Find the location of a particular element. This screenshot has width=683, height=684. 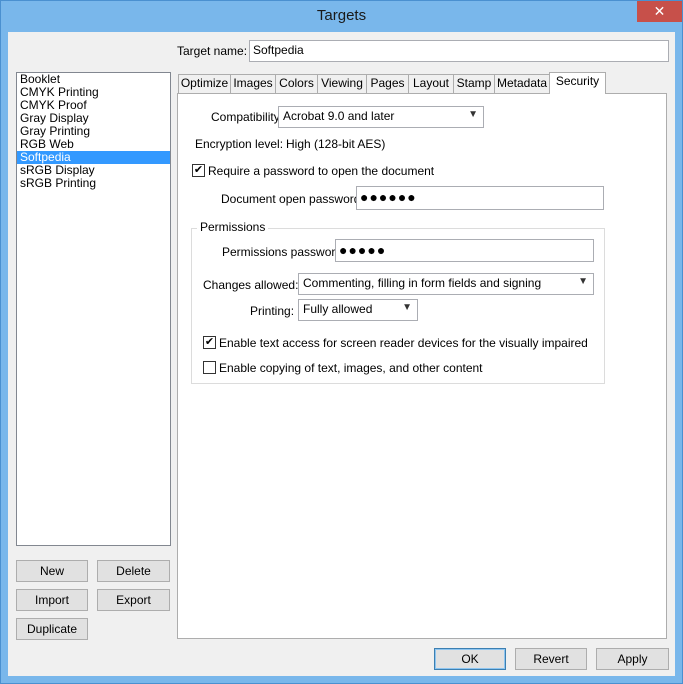

duplicate-button: Duplicate is located at coordinates (52, 629).